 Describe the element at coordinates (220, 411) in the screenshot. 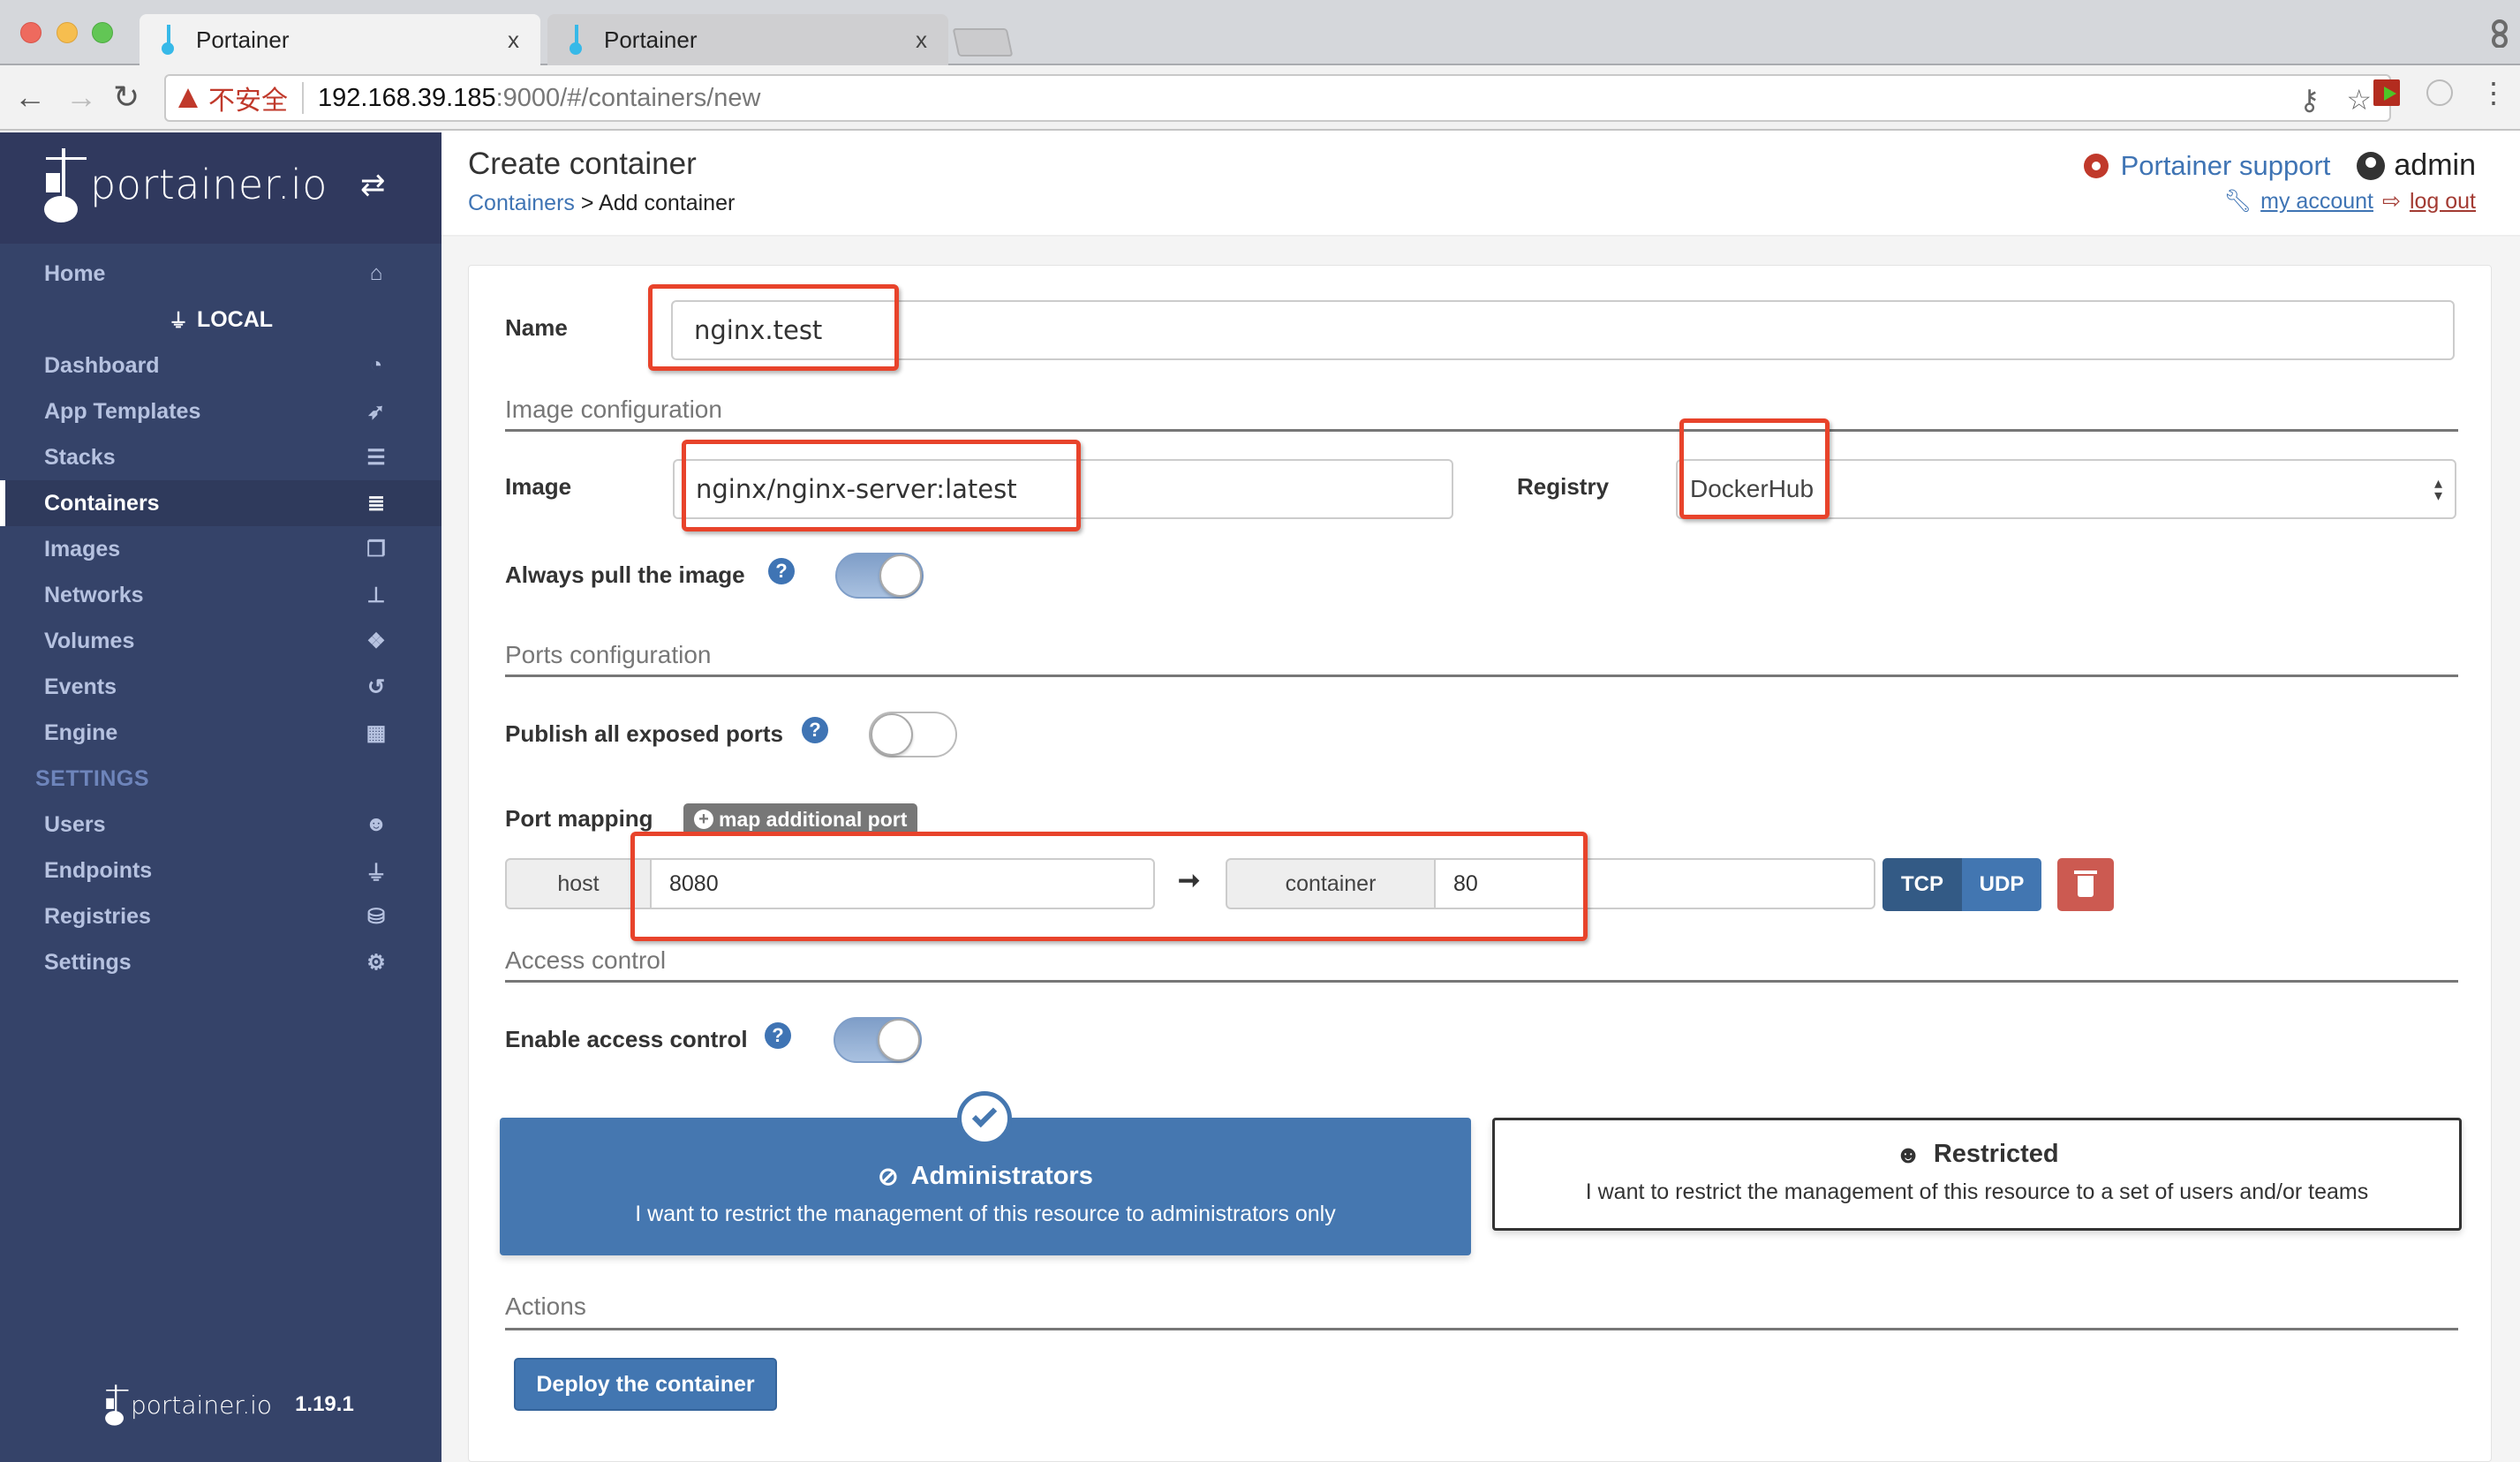

I see `sidebar-item-app-templates: App Templates ➶` at that location.